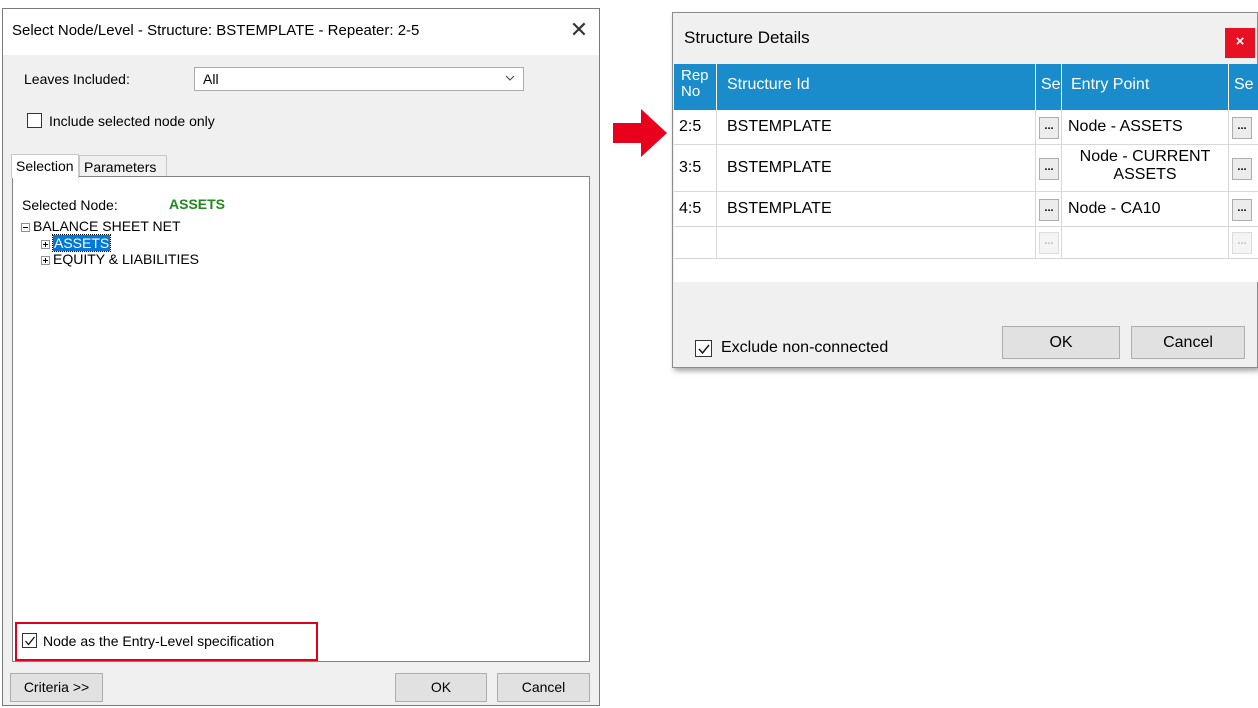  What do you see at coordinates (132, 121) in the screenshot?
I see `include-selected-label: Include selected node only` at bounding box center [132, 121].